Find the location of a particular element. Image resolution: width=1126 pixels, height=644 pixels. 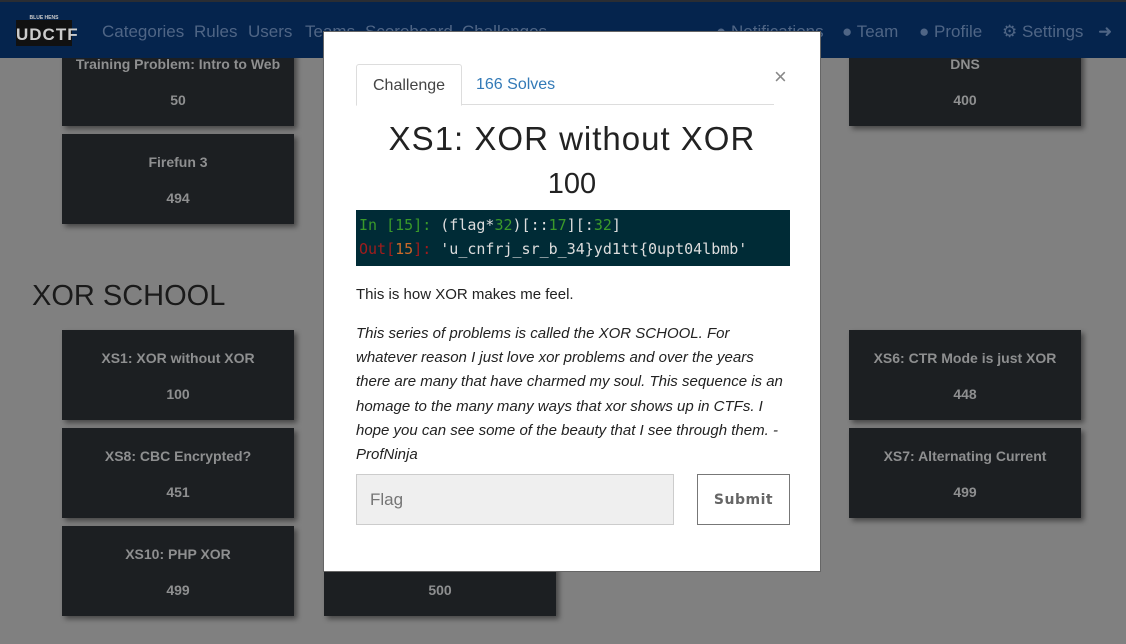

code-text: (flag* is located at coordinates (467, 225).